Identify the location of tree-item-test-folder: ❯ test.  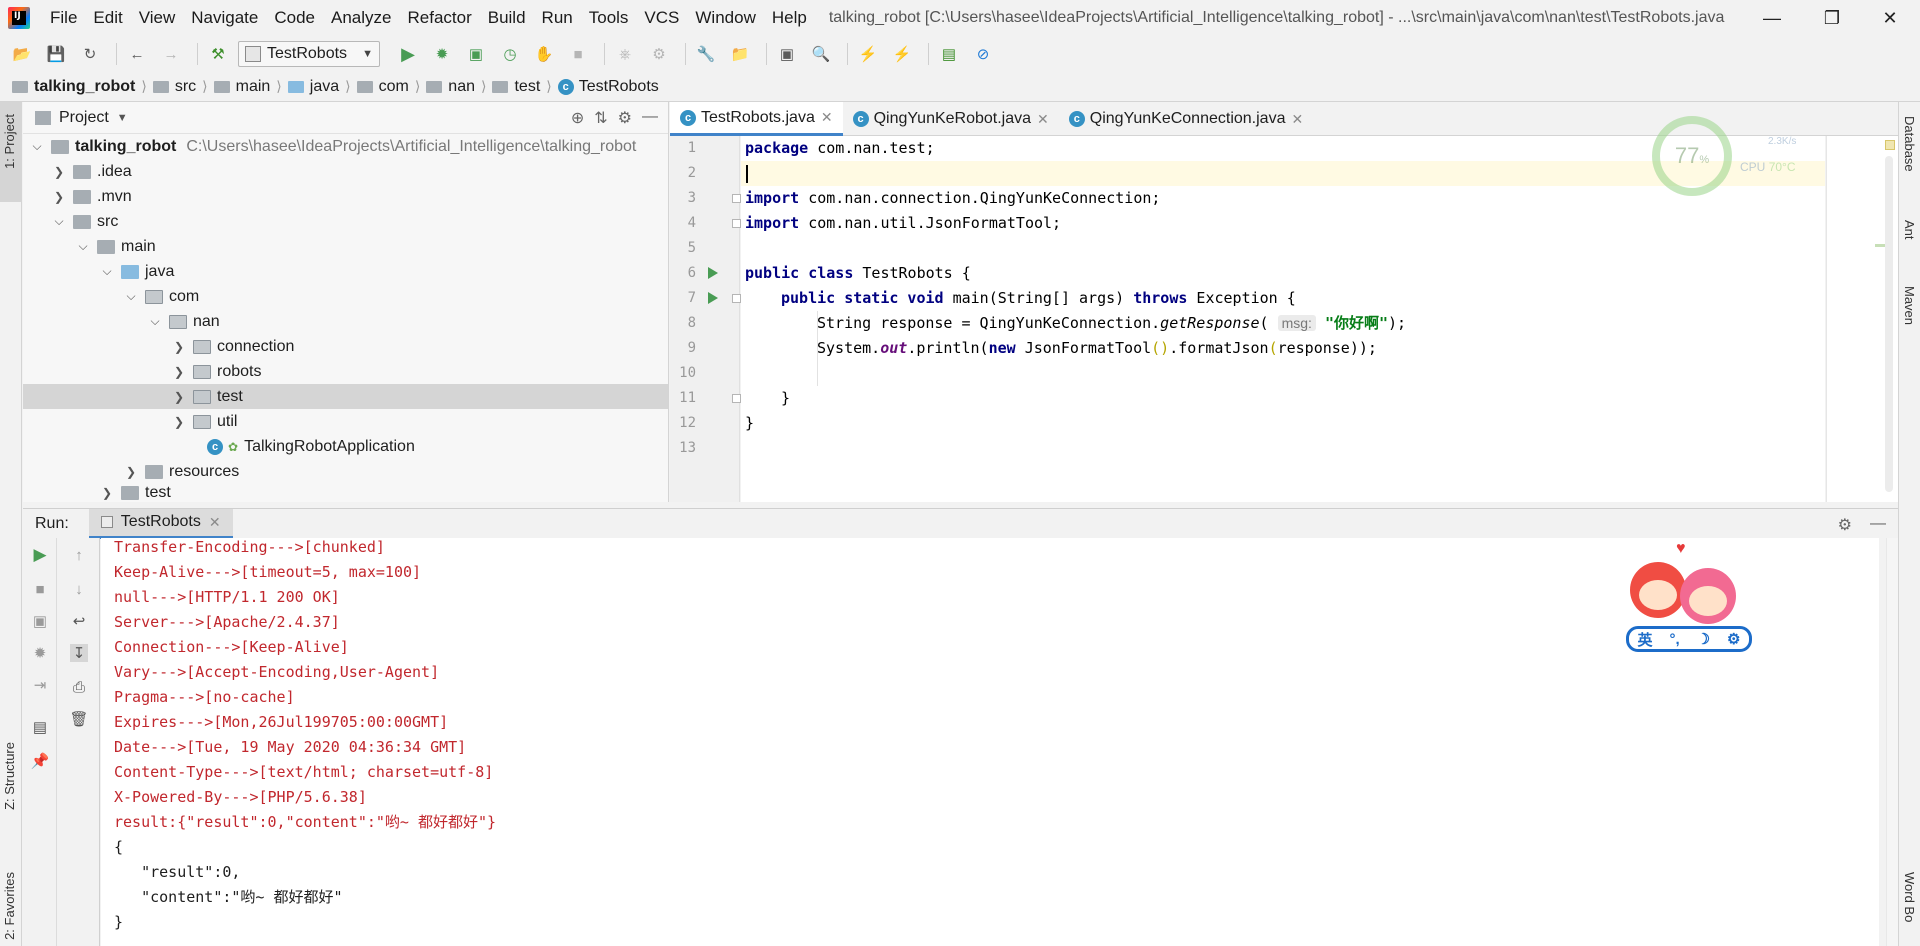
(345, 493).